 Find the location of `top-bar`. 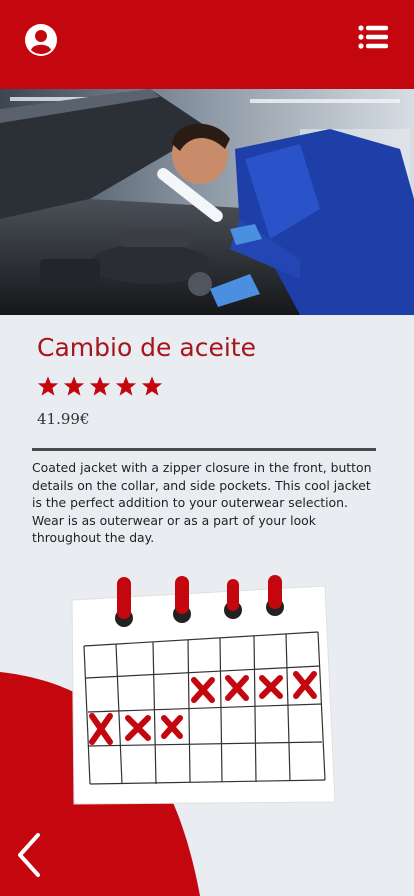

top-bar is located at coordinates (207, 44).